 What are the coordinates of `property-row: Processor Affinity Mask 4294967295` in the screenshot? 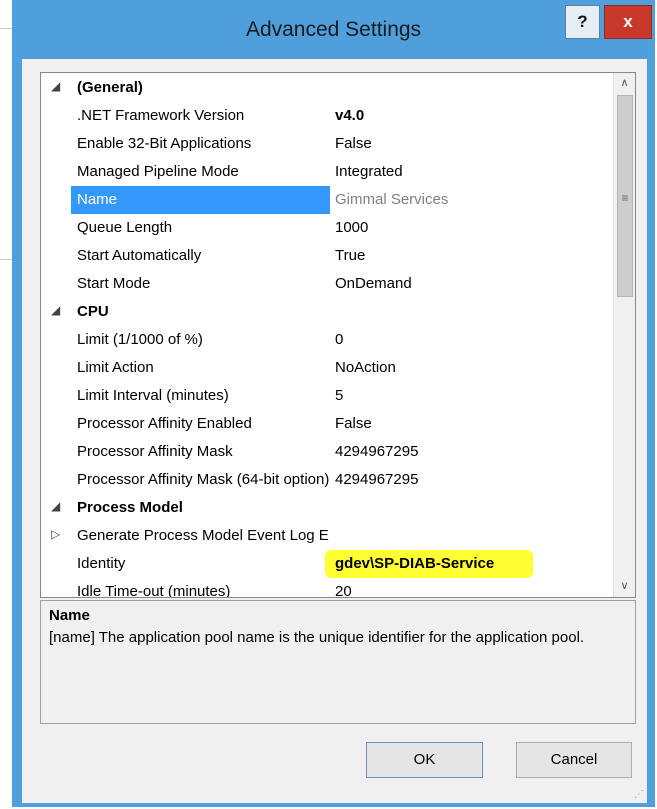 It's located at (328, 452).